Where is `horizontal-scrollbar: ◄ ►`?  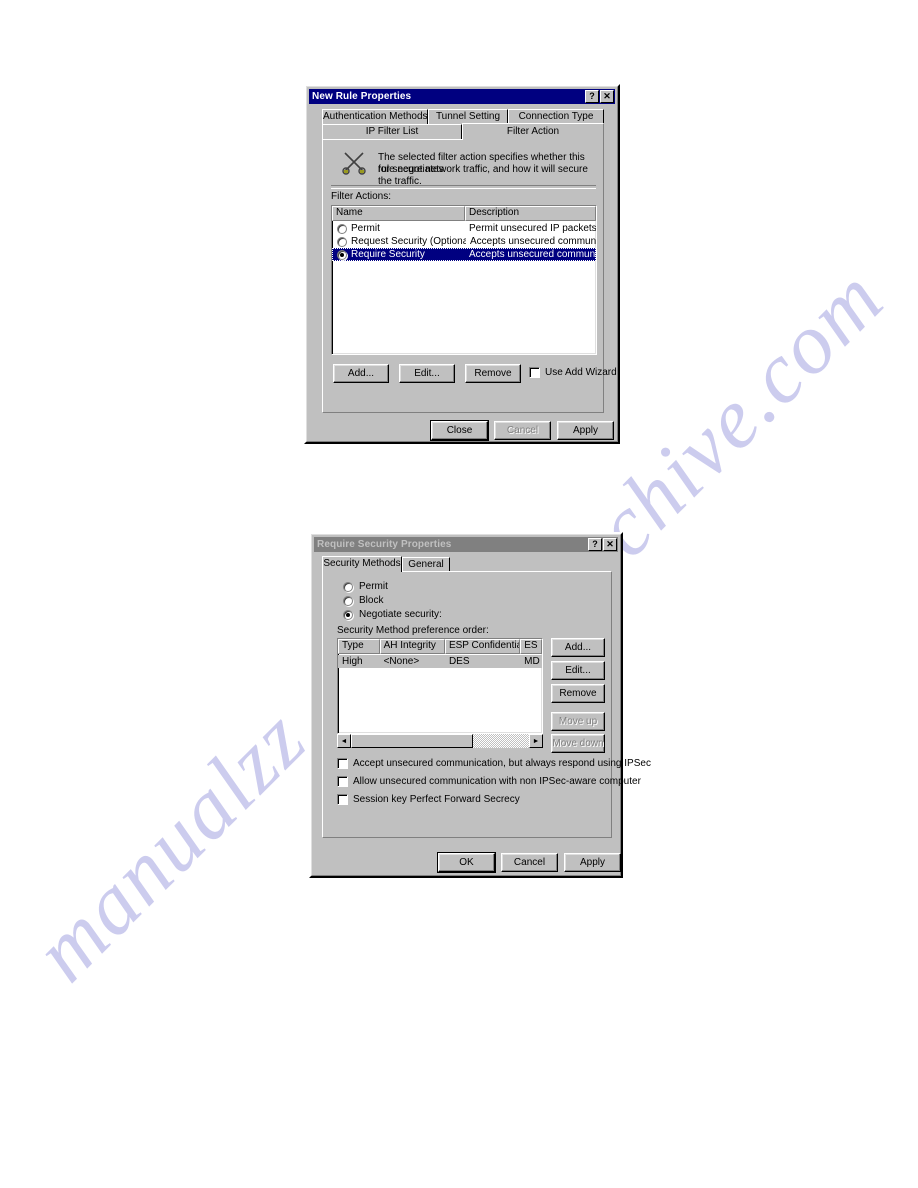 horizontal-scrollbar: ◄ ► is located at coordinates (440, 741).